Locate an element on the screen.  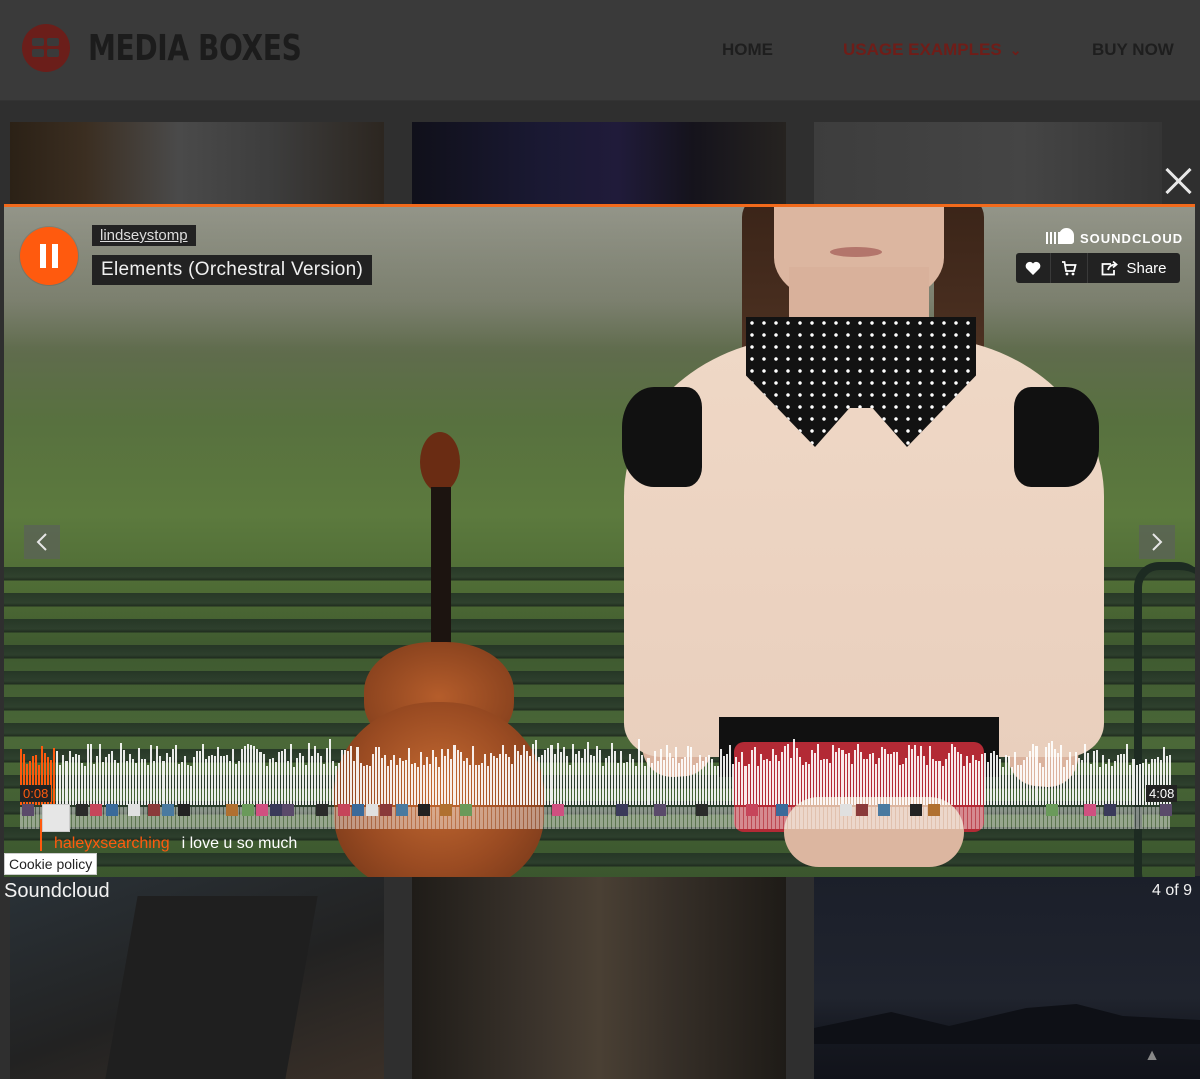
share-button: Share is located at coordinates (1134, 268).